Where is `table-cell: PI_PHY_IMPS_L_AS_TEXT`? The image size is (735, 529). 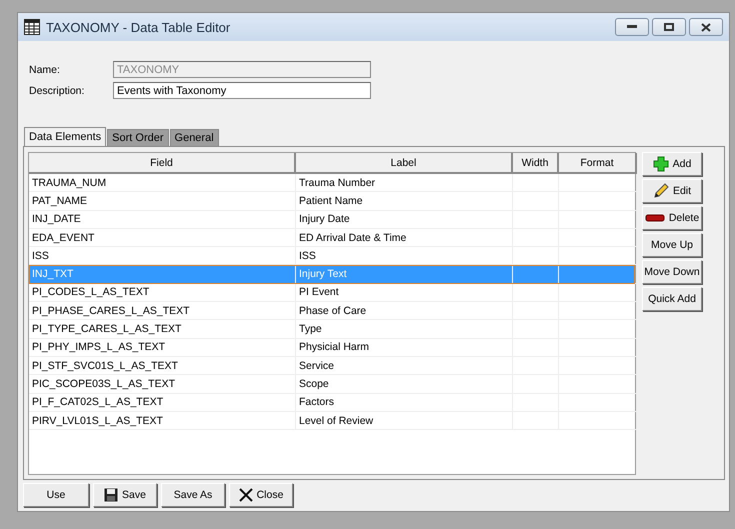
table-cell: PI_PHY_IMPS_L_AS_TEXT is located at coordinates (99, 347).